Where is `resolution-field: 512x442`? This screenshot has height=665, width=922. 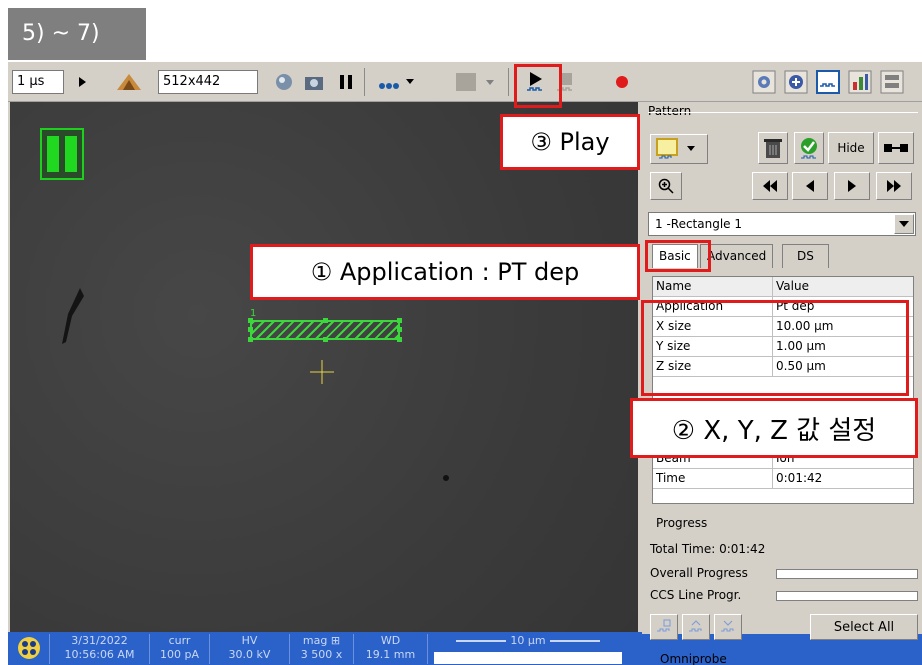
resolution-field: 512x442 is located at coordinates (208, 82).